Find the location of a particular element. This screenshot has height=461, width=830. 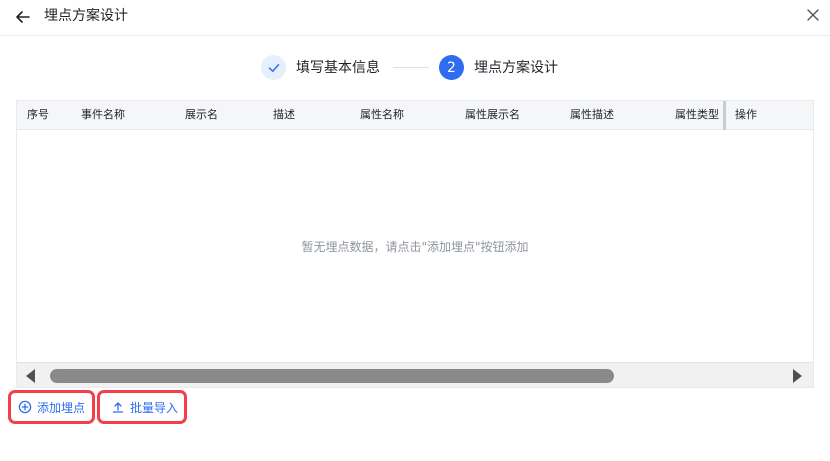

step-2-indicator: 2 is located at coordinates (451, 67).